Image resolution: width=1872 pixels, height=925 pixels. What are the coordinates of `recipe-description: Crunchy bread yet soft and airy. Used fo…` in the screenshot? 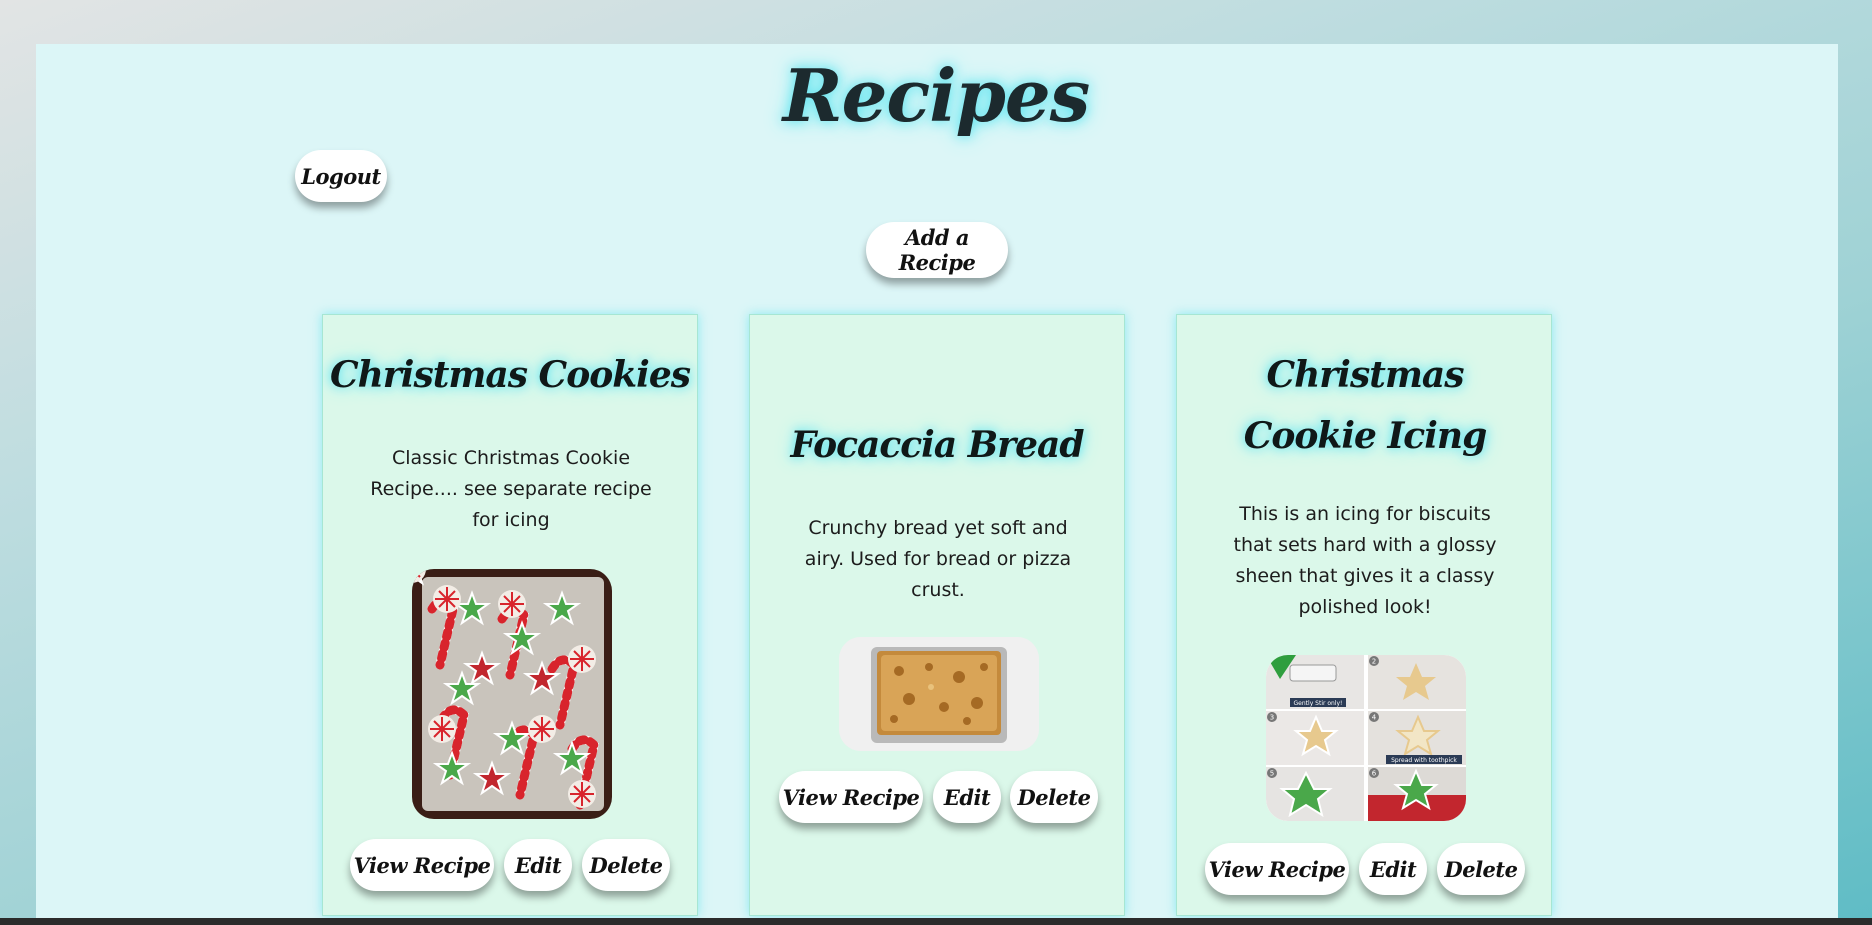 It's located at (938, 559).